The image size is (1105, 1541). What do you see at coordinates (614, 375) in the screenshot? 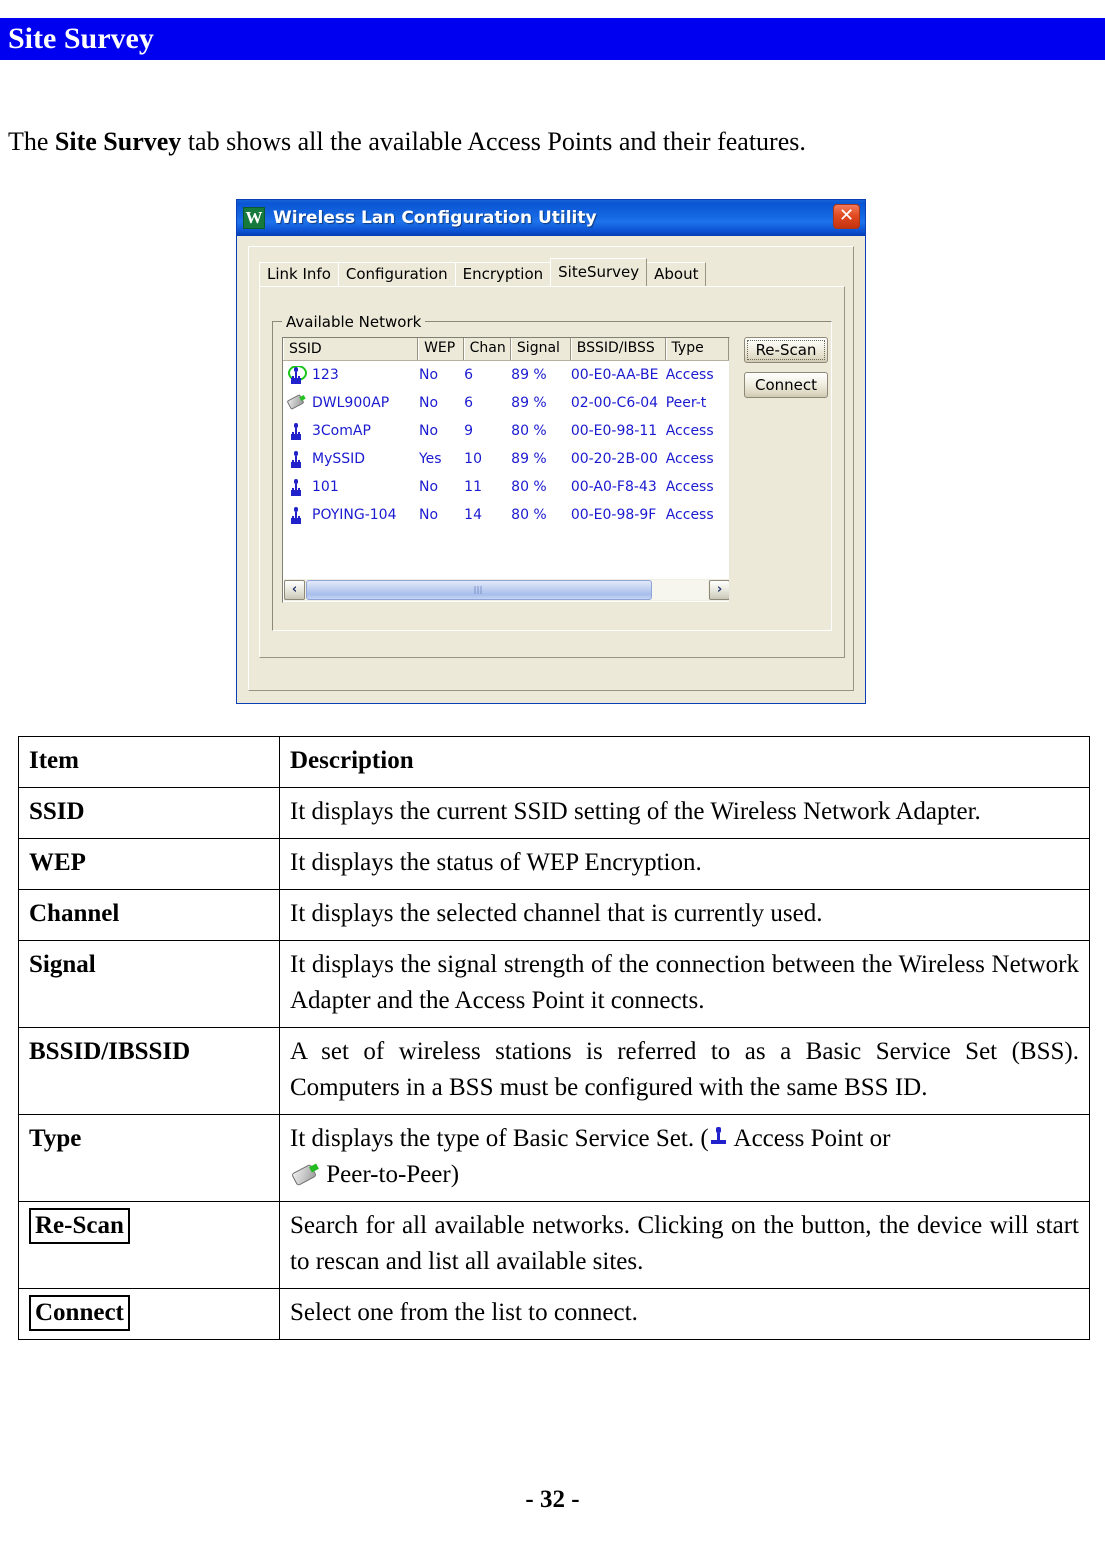
I see `row-bssid: 00-E0-AA-BE` at bounding box center [614, 375].